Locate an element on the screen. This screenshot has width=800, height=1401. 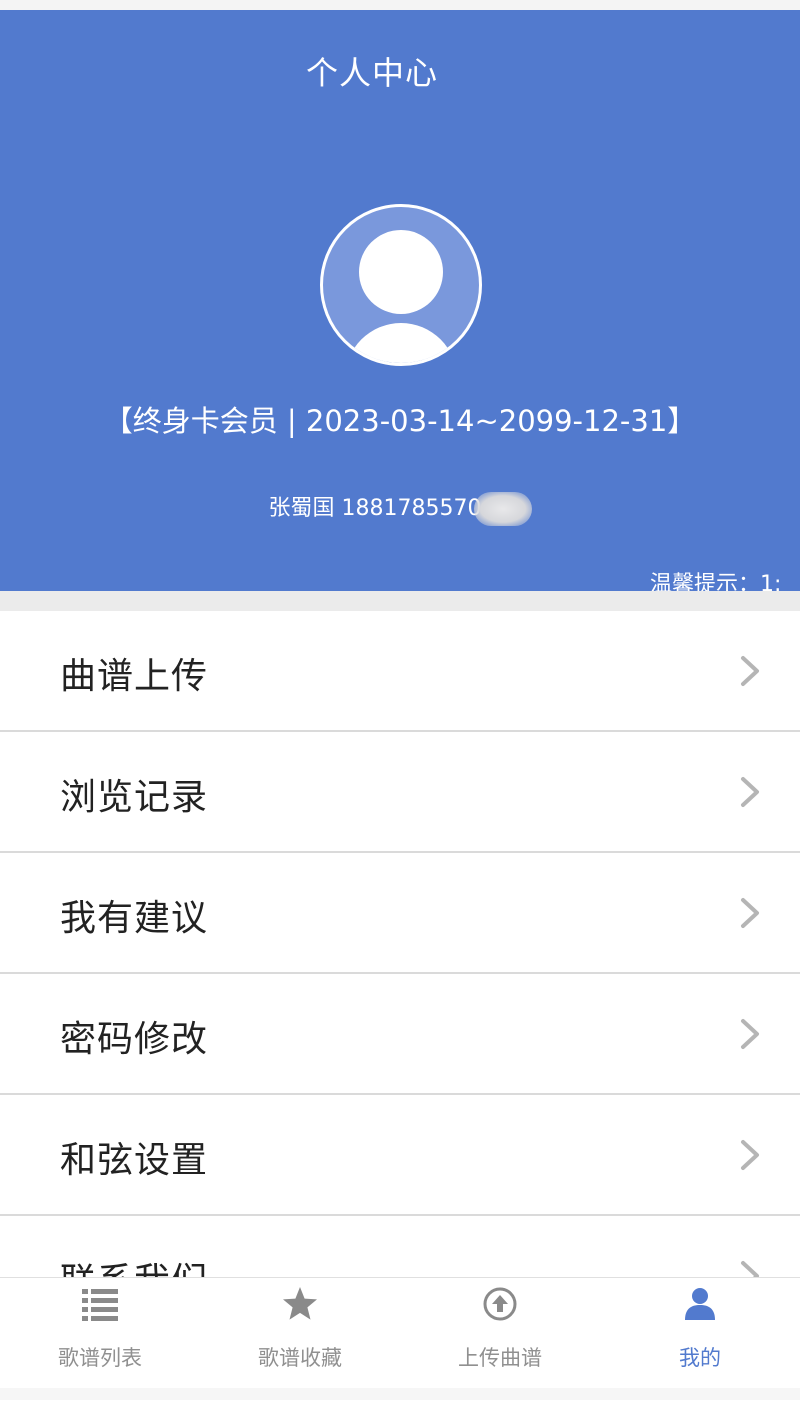
tab-score-list: 歌谱列表 is located at coordinates (100, 1339).